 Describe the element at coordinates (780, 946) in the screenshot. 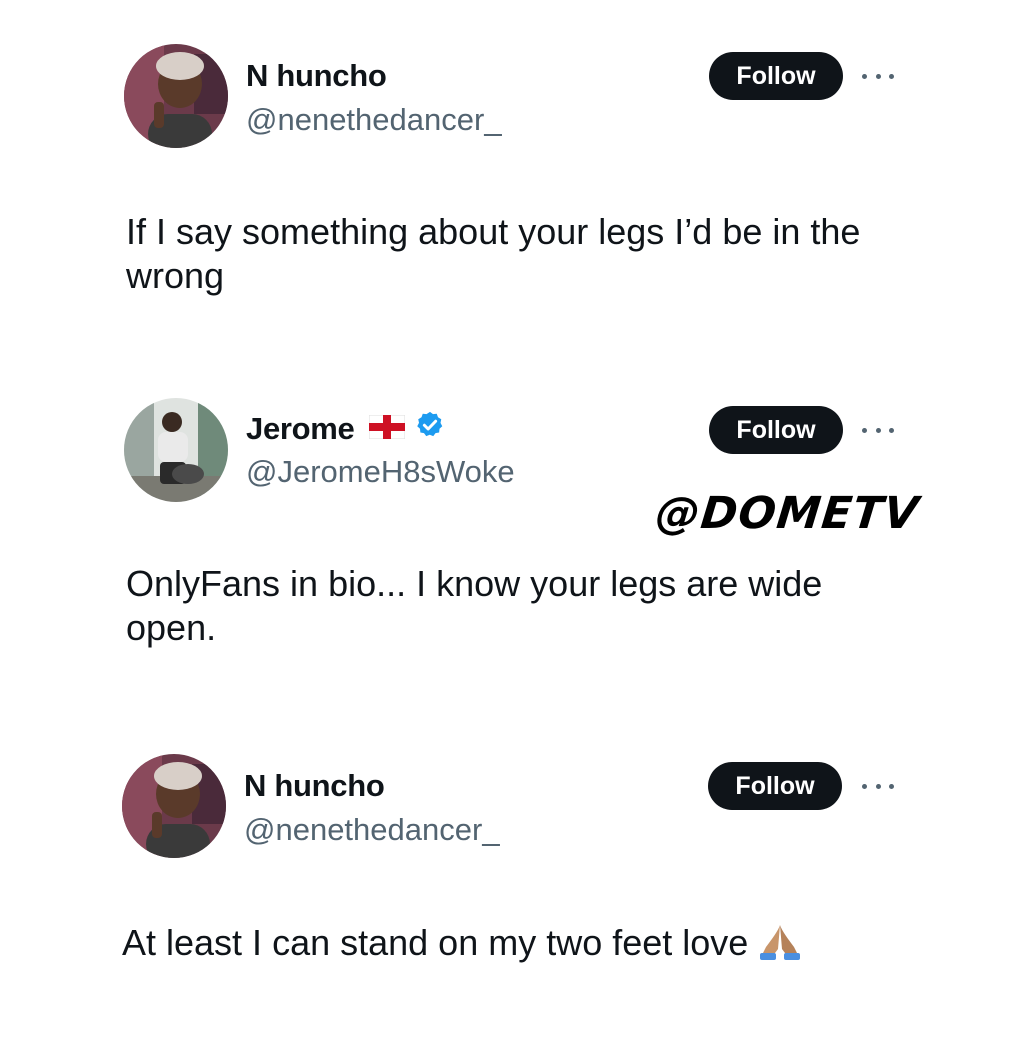

I see `folded-hands-emoji-icon` at that location.